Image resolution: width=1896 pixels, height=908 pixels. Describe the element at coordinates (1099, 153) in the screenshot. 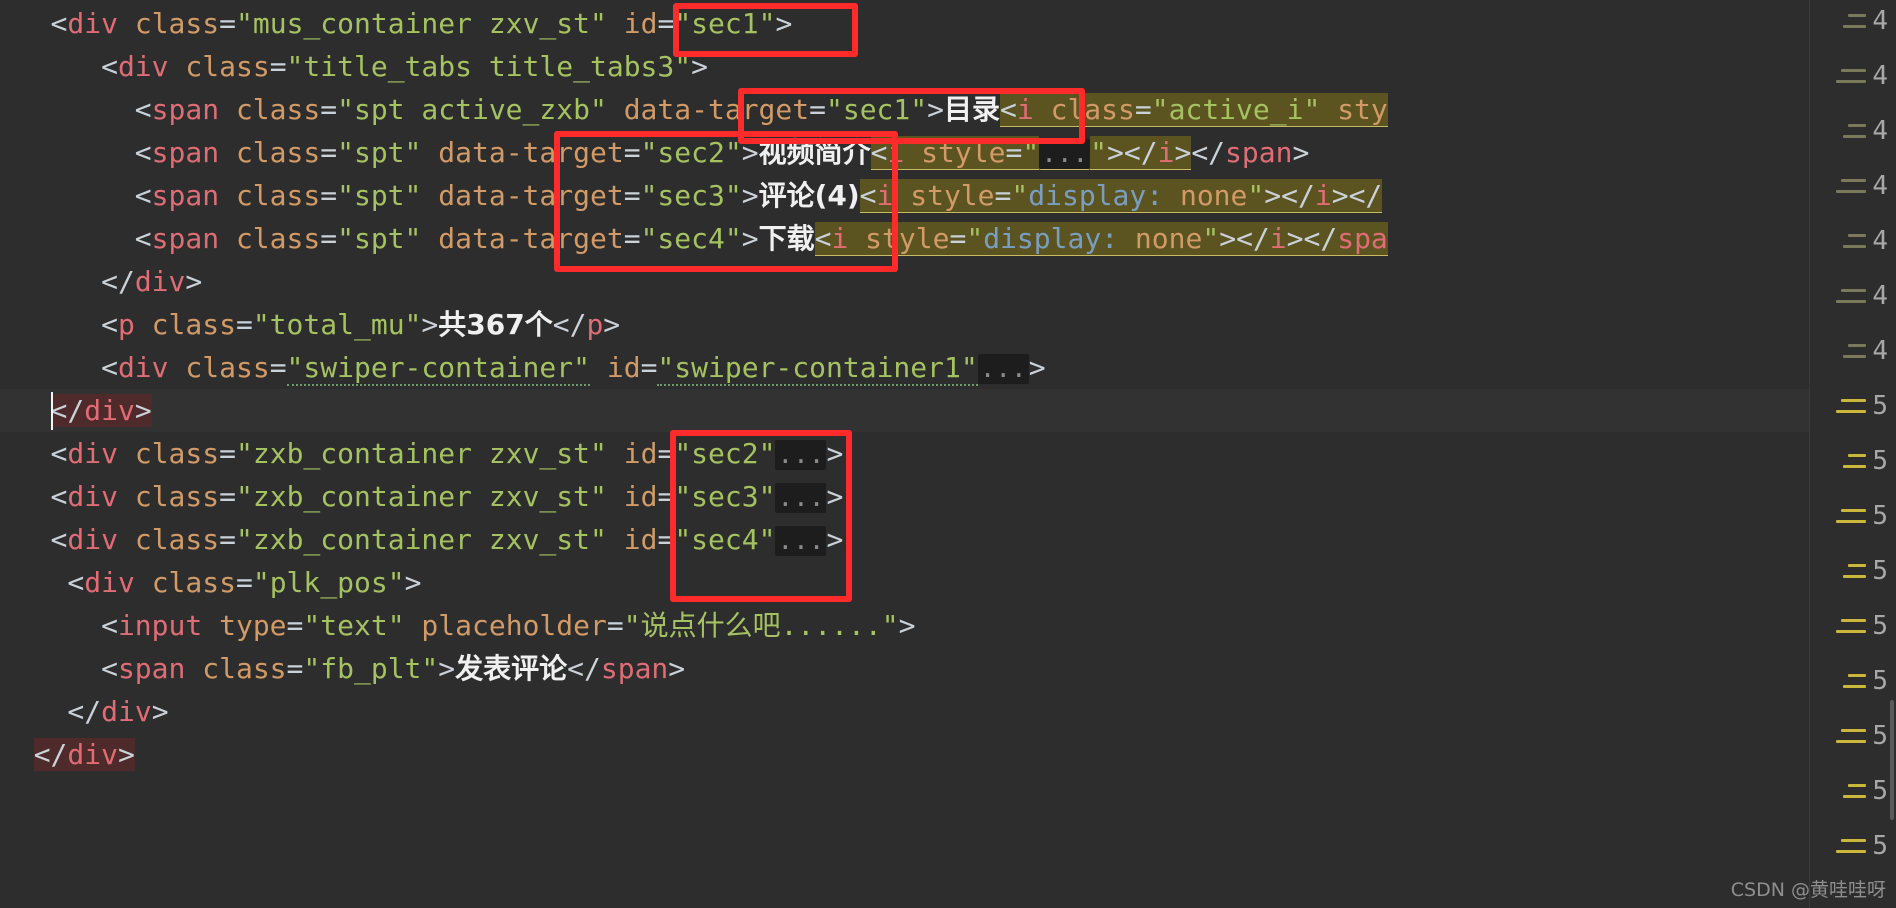

I see `code-token: "` at that location.